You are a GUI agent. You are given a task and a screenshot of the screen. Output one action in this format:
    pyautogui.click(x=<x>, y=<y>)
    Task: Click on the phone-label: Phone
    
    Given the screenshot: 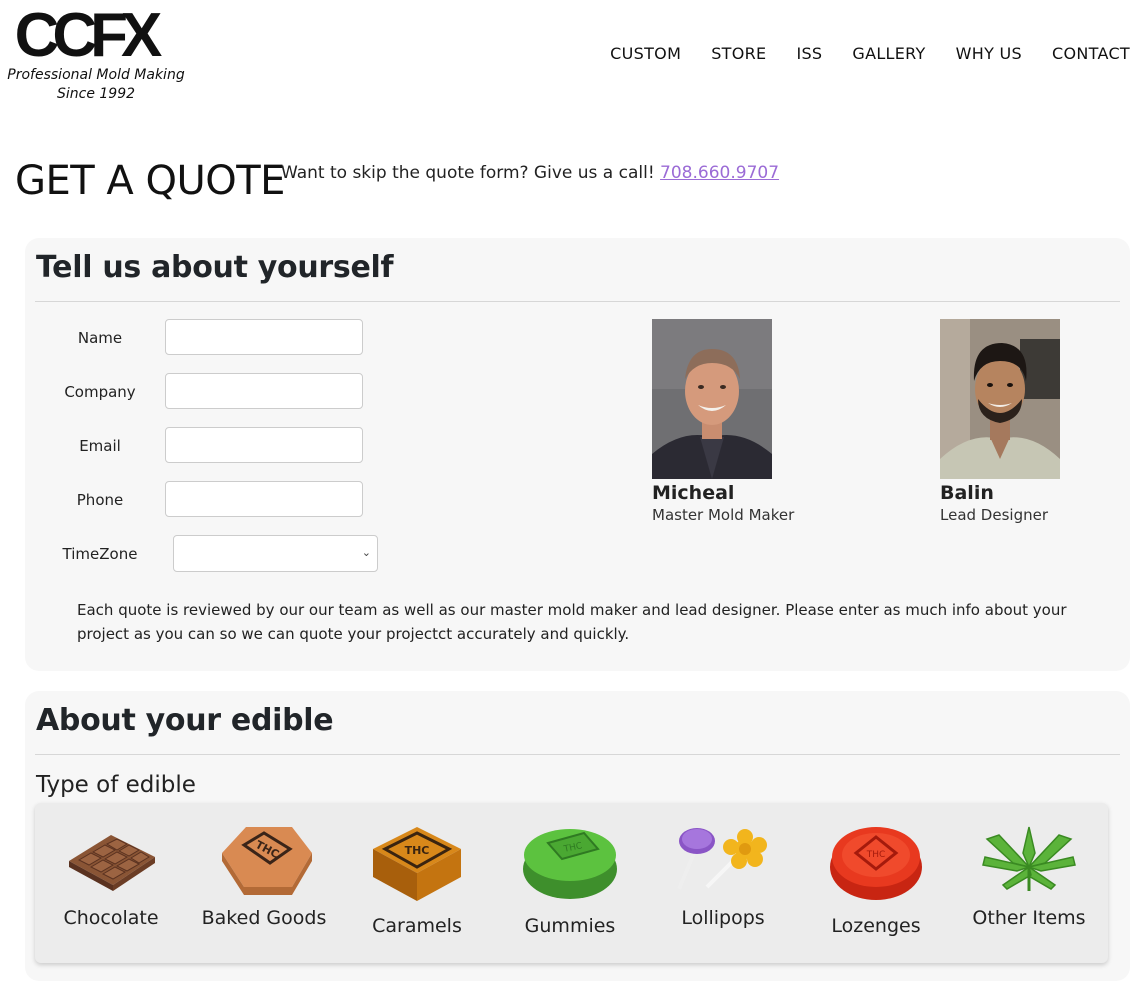 What is the action you would take?
    pyautogui.click(x=100, y=500)
    